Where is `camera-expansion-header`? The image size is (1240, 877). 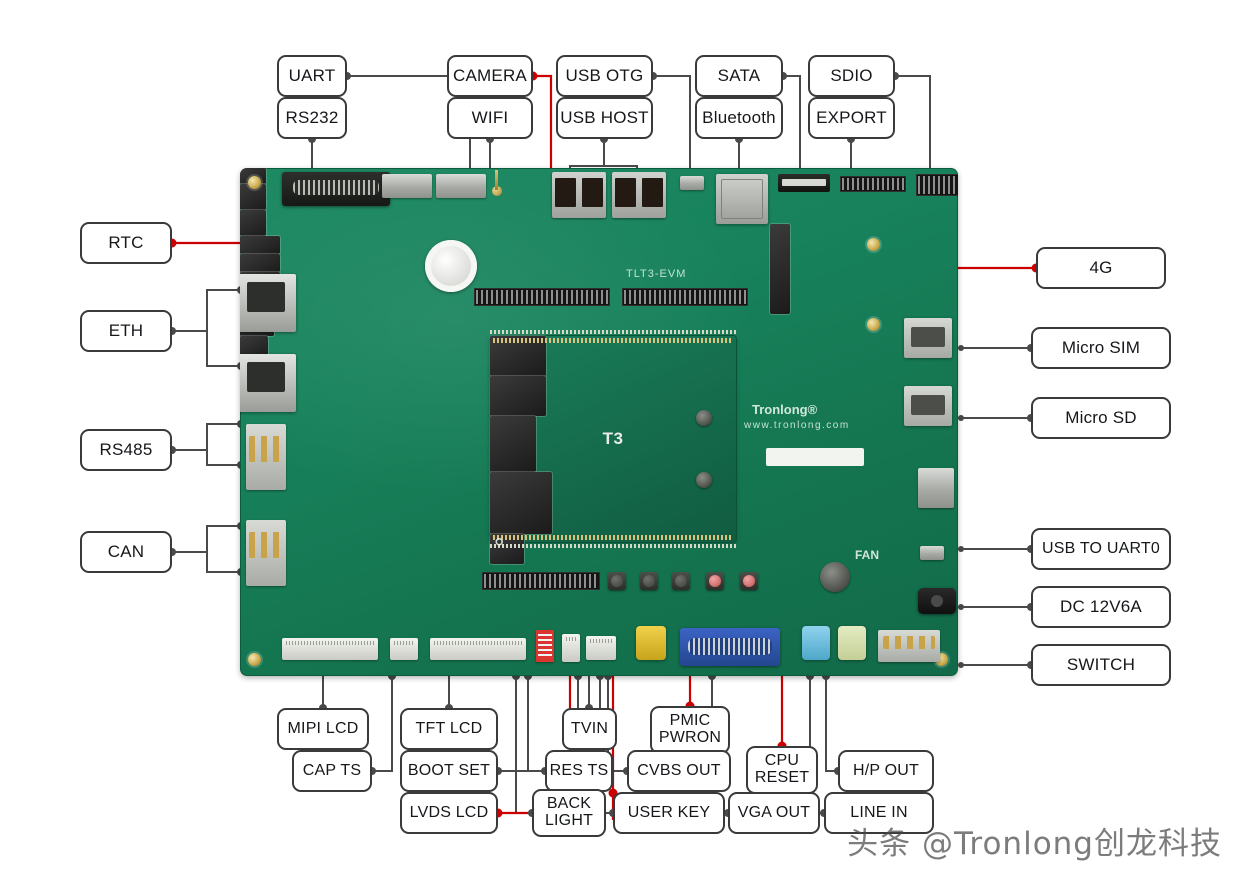
camera-expansion-header is located at coordinates (542, 297).